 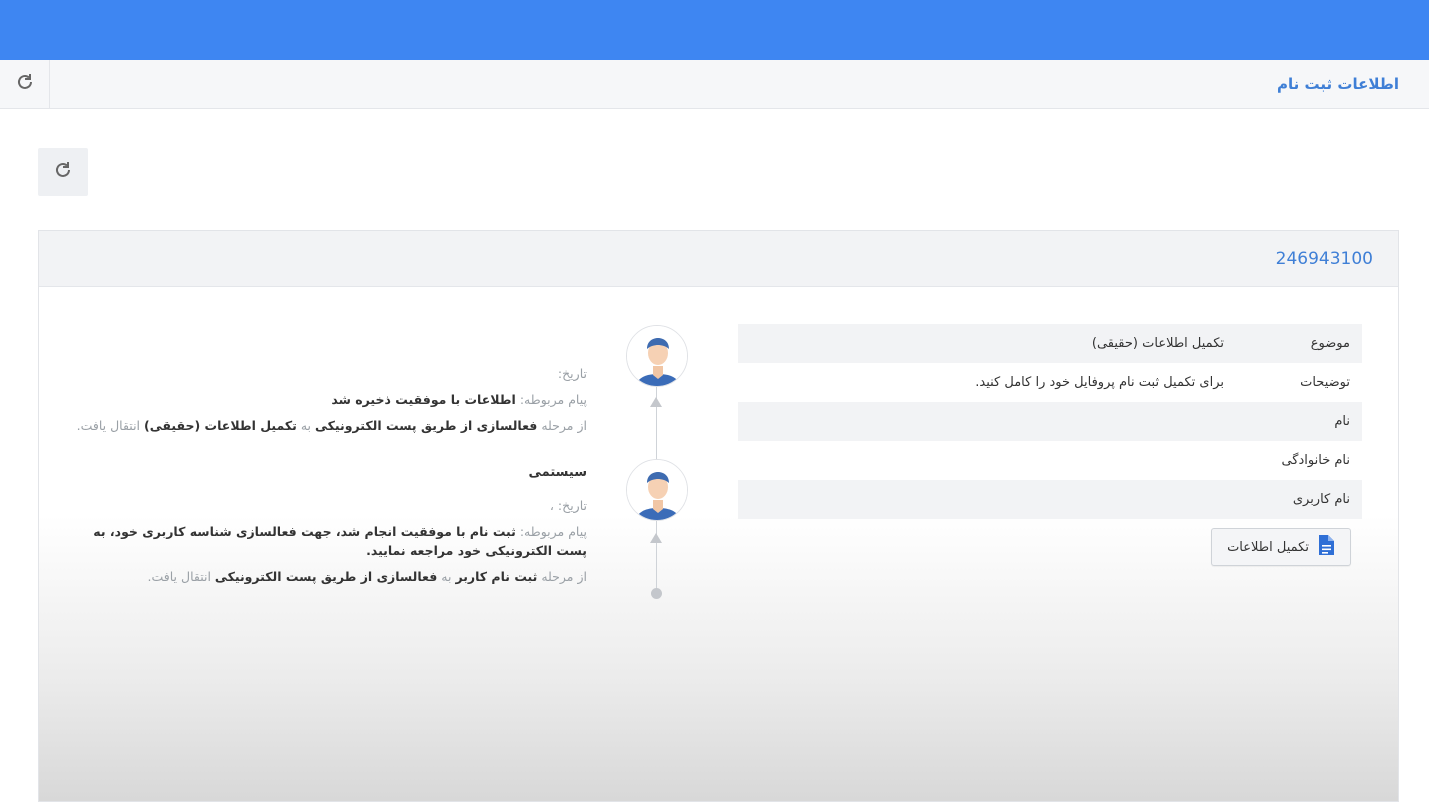 I want to click on info-label: نام خانوادگی, so click(x=1315, y=460).